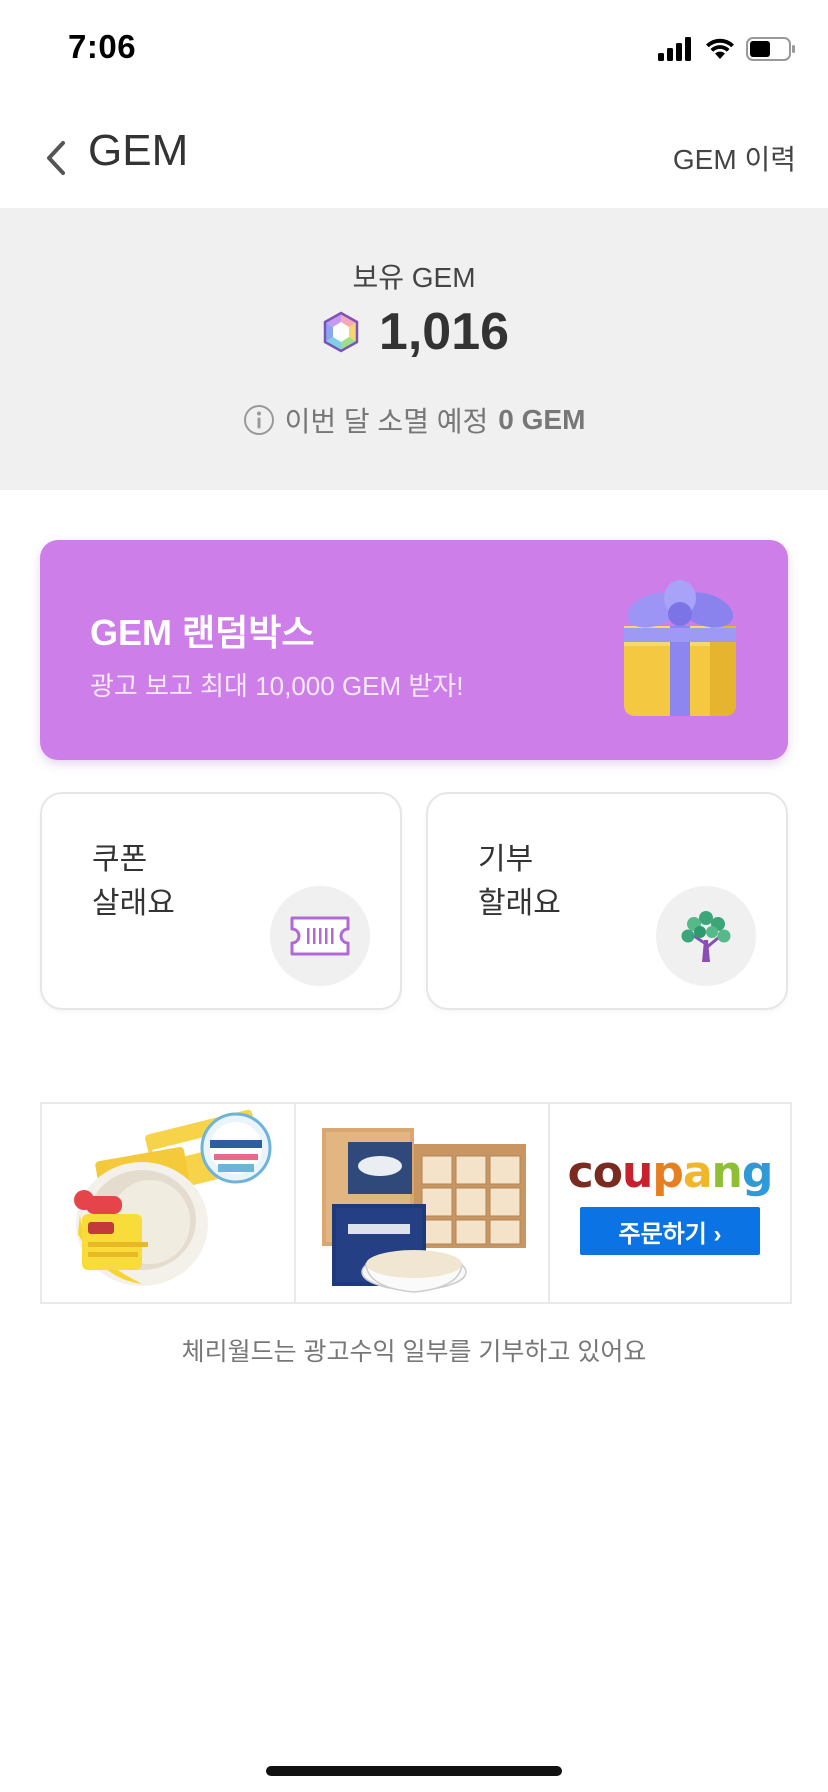 The image size is (828, 1792). I want to click on expire-info: 이번 달 소멸 예정 0 GEM, so click(414, 420).